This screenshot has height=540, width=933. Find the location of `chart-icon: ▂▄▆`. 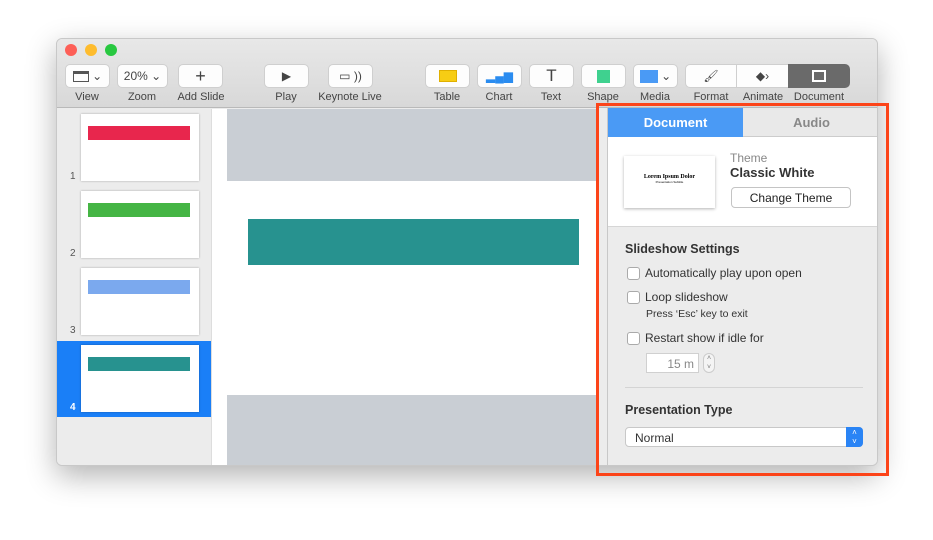

chart-icon: ▂▄▆ is located at coordinates (499, 76).